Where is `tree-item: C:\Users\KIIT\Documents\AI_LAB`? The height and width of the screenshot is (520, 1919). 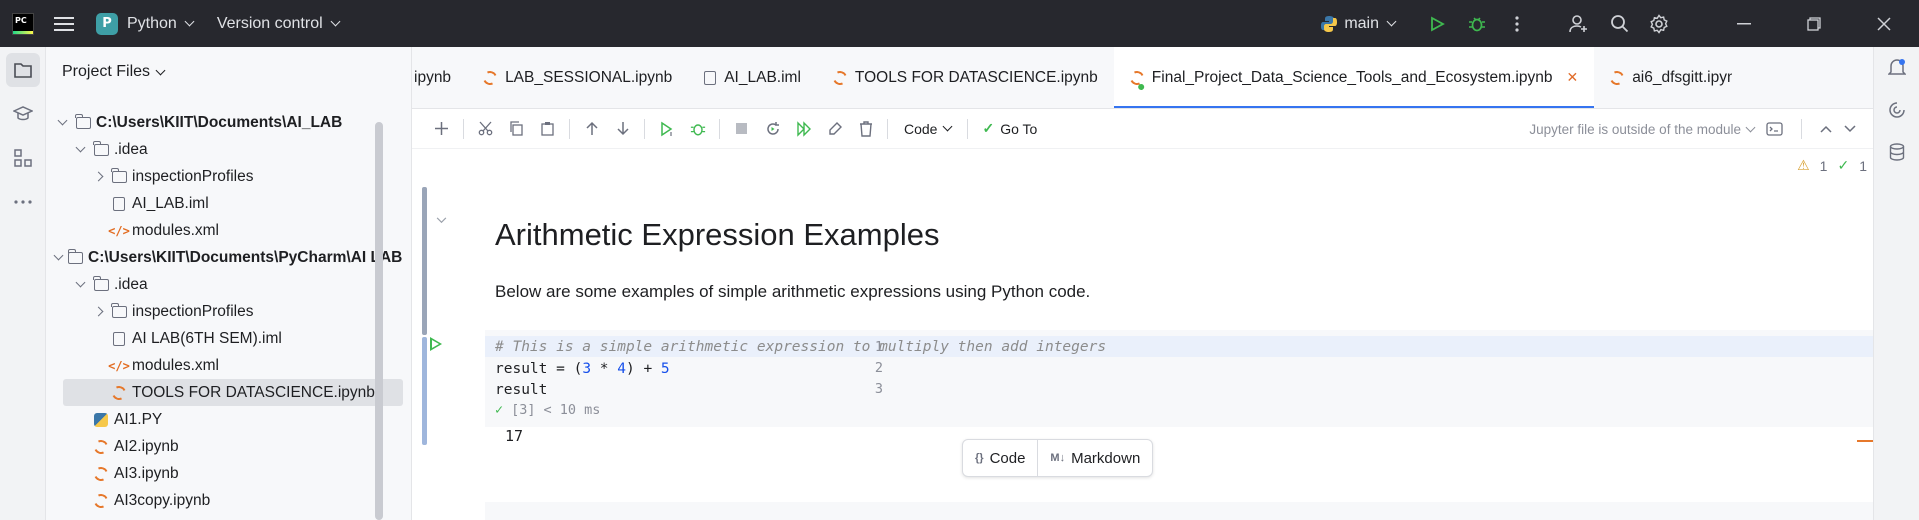 tree-item: C:\Users\KIIT\Documents\AI_LAB is located at coordinates (224, 122).